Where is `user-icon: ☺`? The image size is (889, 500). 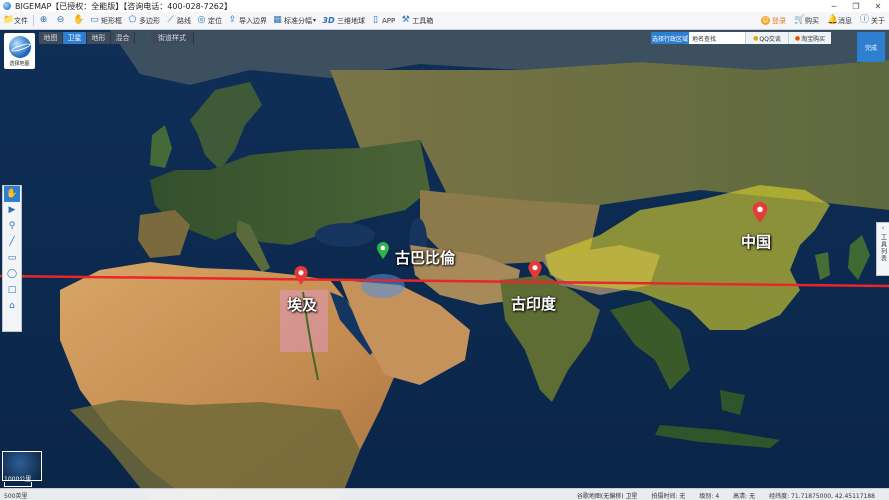
user-icon: ☺ is located at coordinates (765, 20).